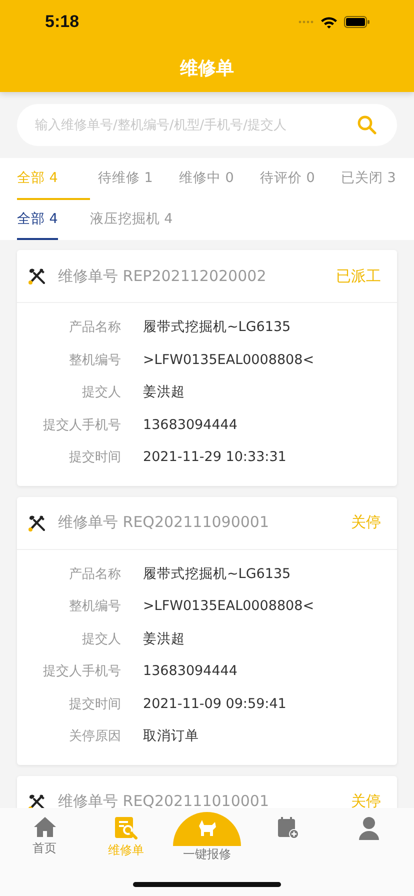  Describe the element at coordinates (134, 179) in the screenshot. I see `status-tab: 待维修 1` at that location.